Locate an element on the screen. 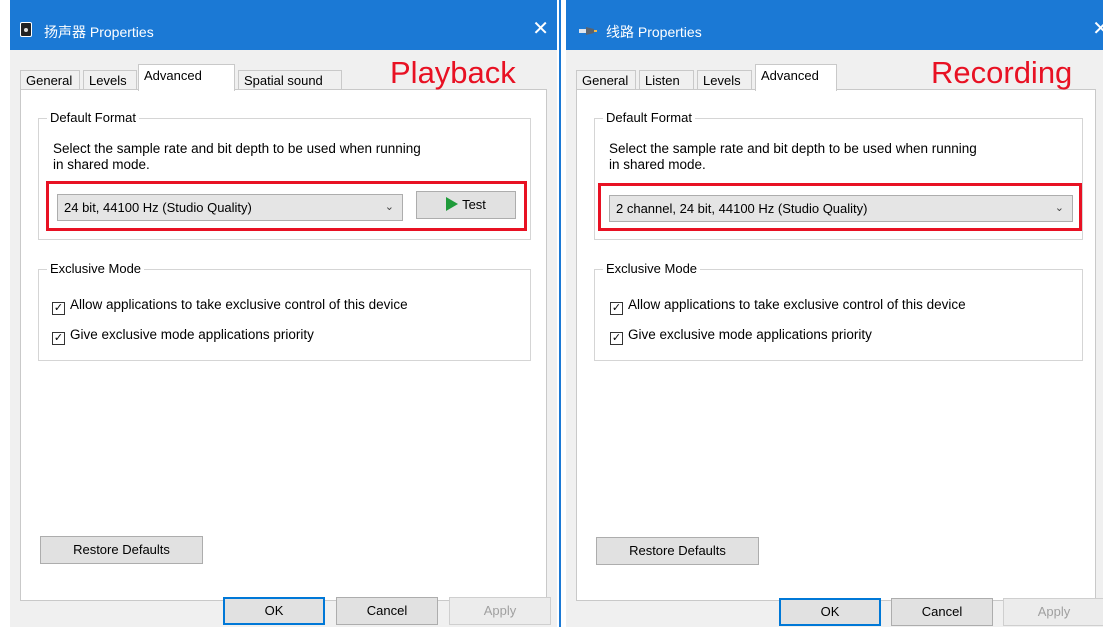 The image size is (1103, 627). default-format-dropdown: 24 bit, 44100 Hz (Studio Quality) ⌄ is located at coordinates (230, 207).